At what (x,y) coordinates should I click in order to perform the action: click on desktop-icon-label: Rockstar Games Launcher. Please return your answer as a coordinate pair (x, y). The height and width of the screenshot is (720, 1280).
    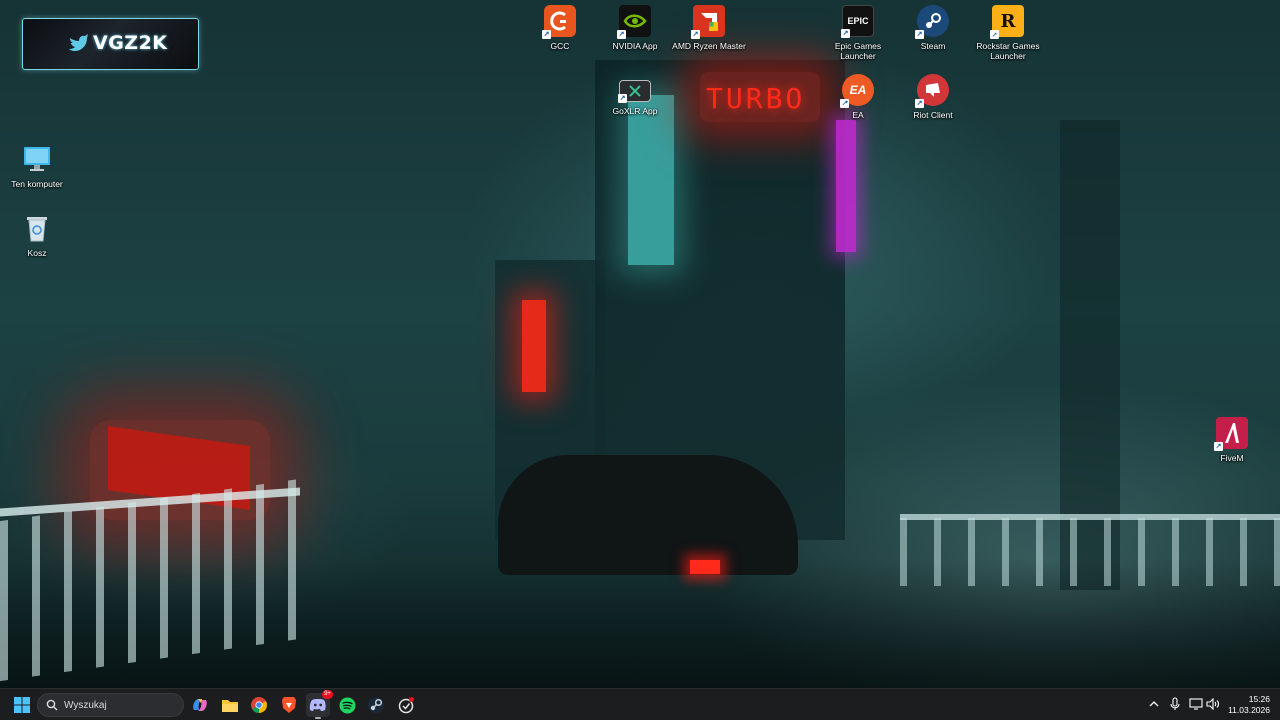
    Looking at the image, I should click on (1008, 51).